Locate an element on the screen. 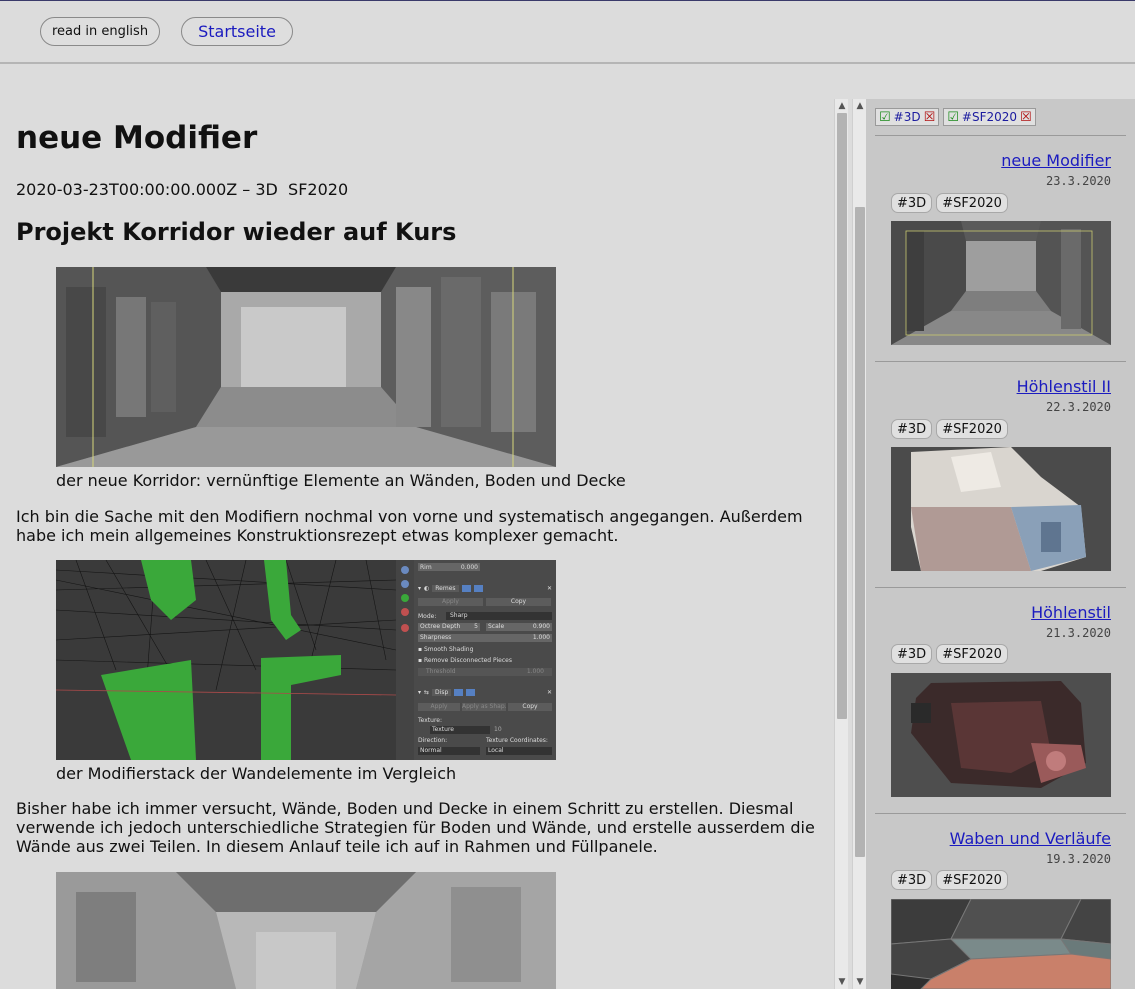 The height and width of the screenshot is (989, 1135). filter-label: #3D is located at coordinates (907, 117).